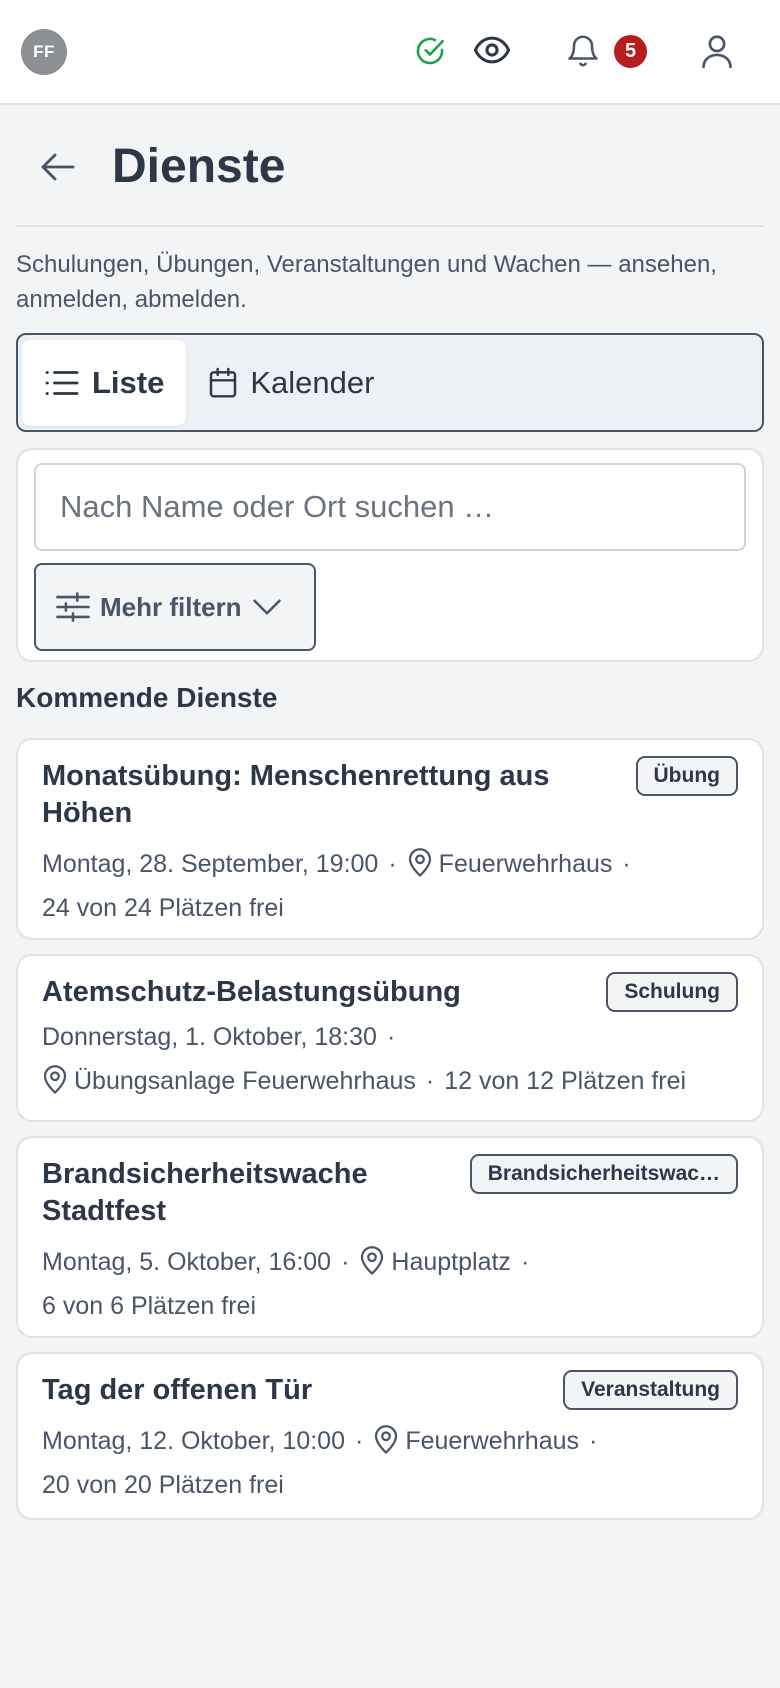  I want to click on tab-label: Liste, so click(128, 382).